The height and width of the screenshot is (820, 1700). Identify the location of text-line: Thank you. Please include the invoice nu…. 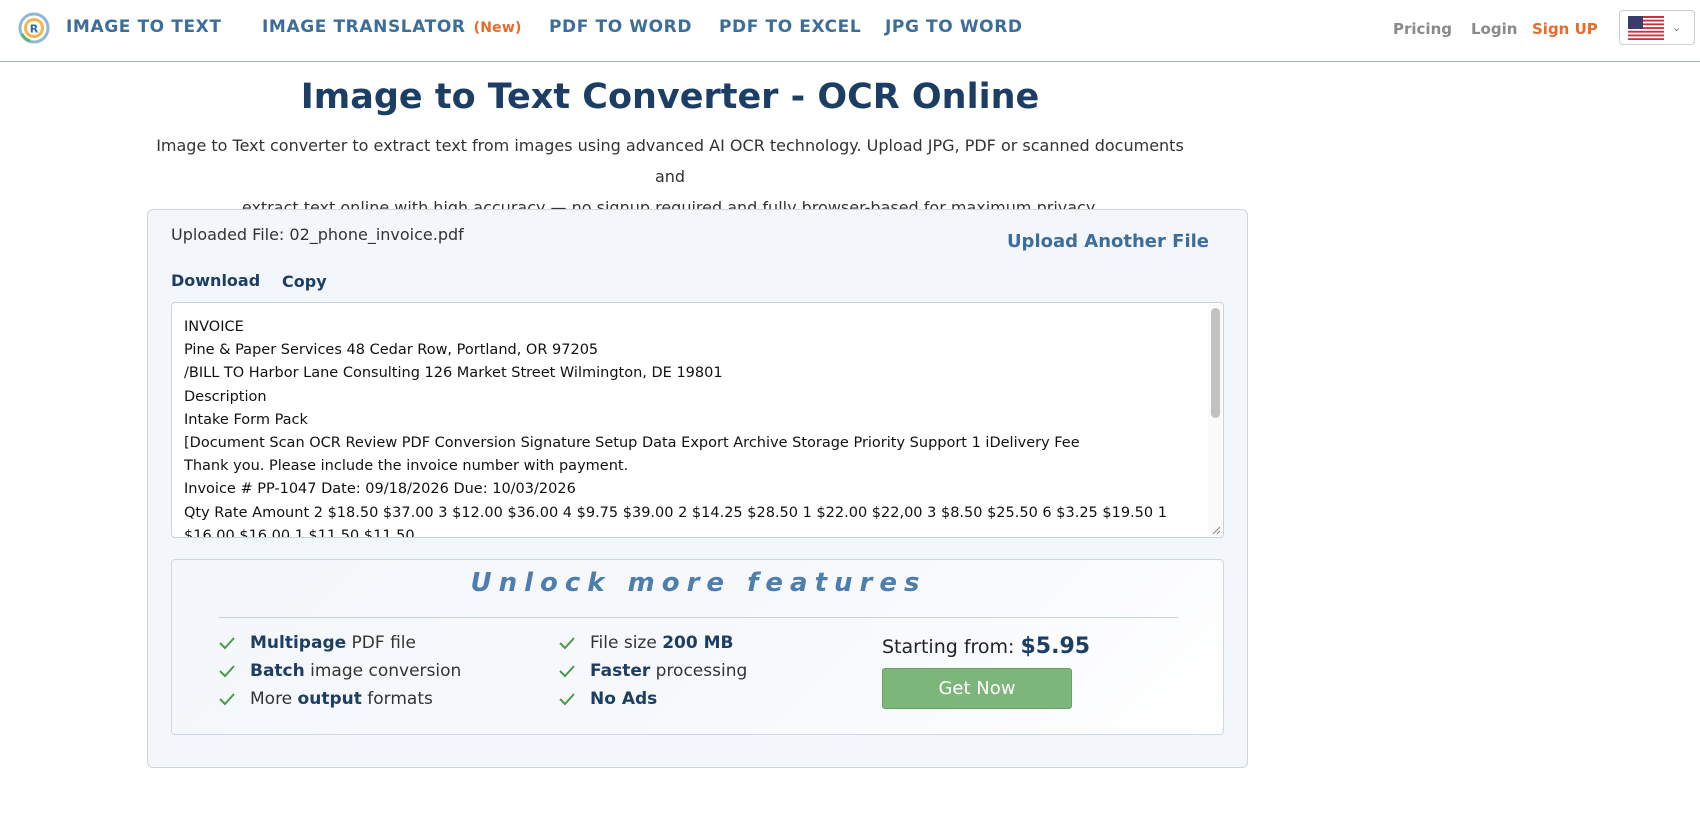
(406, 466).